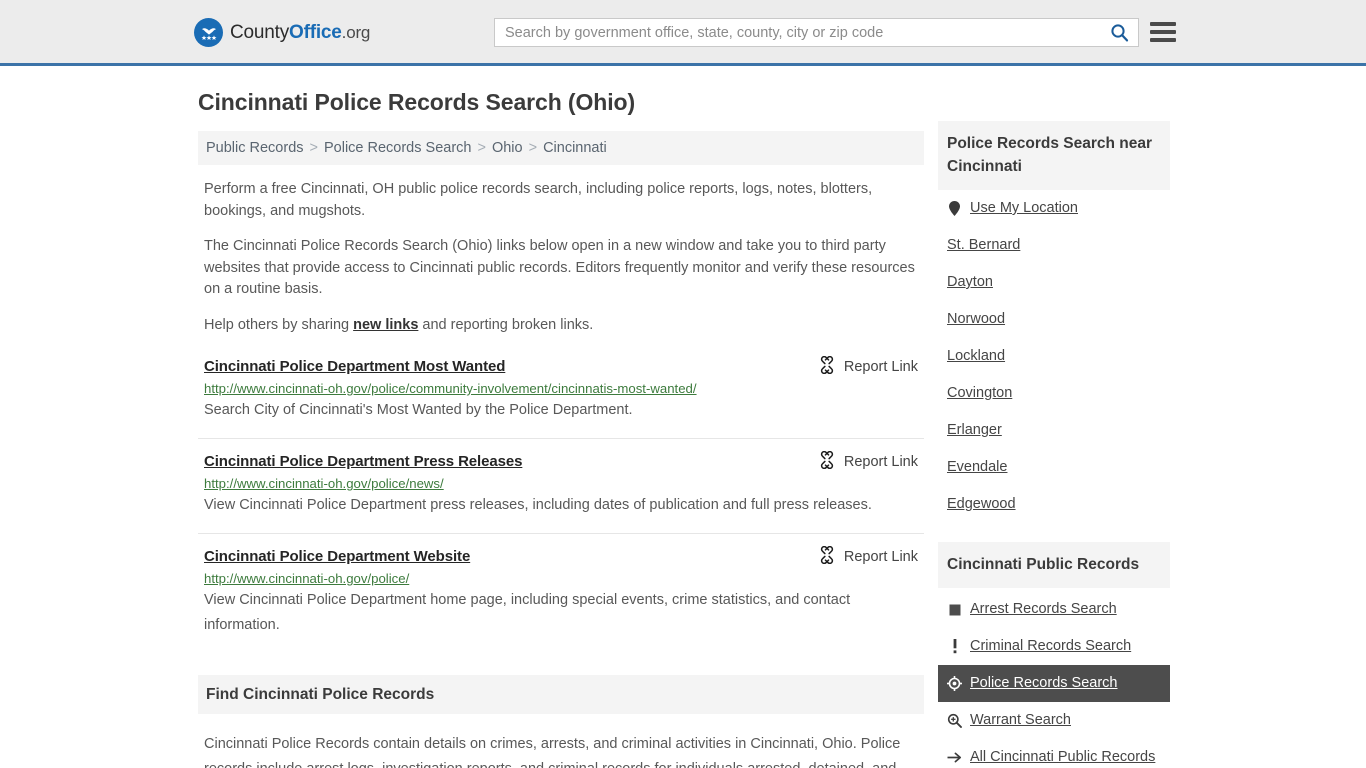 The height and width of the screenshot is (768, 1366). I want to click on sidebar-city-st-bernard: St. Bernard, so click(1054, 245).